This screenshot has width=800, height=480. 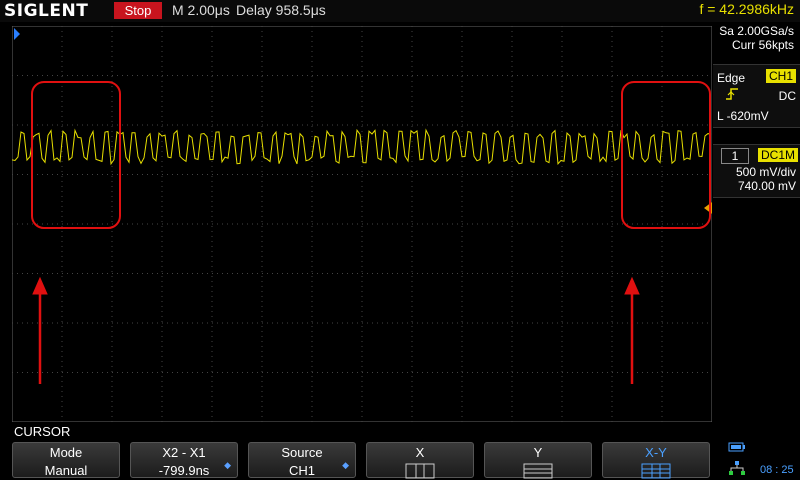 I want to click on menu-title: CURSOR, so click(x=42, y=431).